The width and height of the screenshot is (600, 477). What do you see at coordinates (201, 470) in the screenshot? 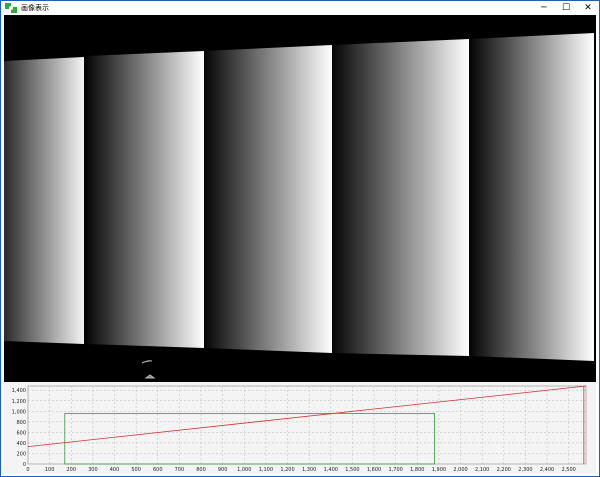
I see `x-tick-label: 800` at bounding box center [201, 470].